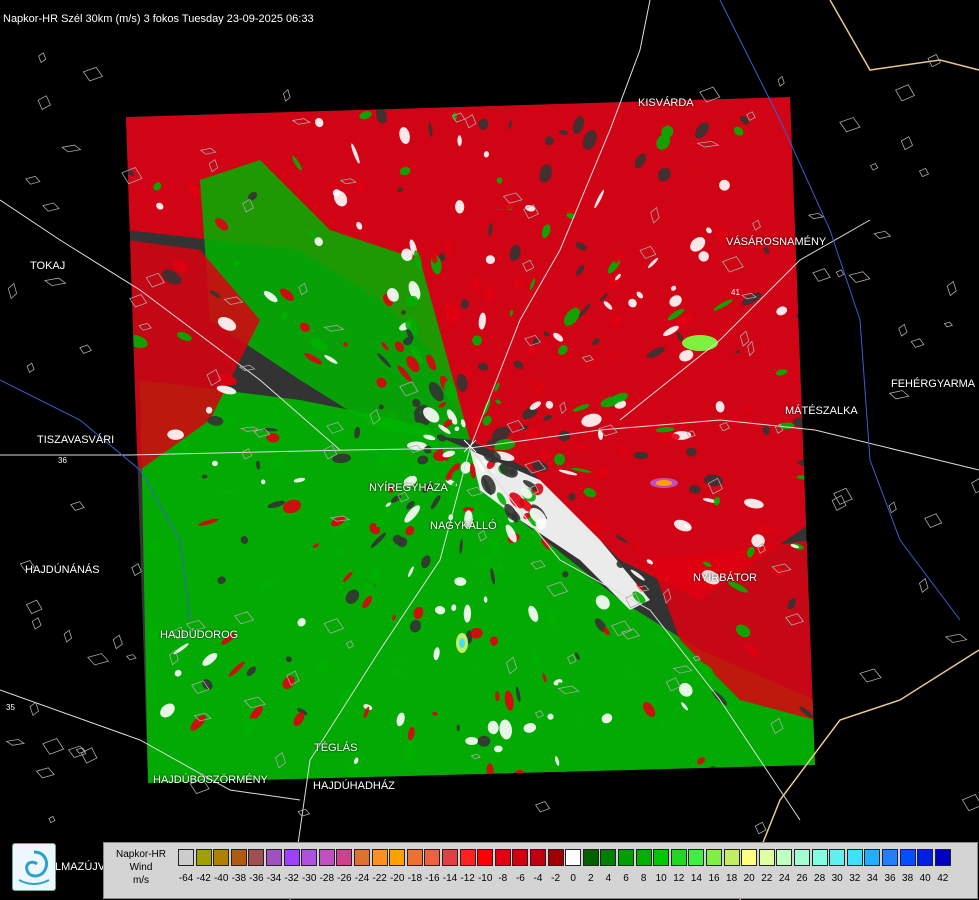  Describe the element at coordinates (336, 748) in the screenshot. I see `city-label-teglas: TÉGLÁS` at that location.